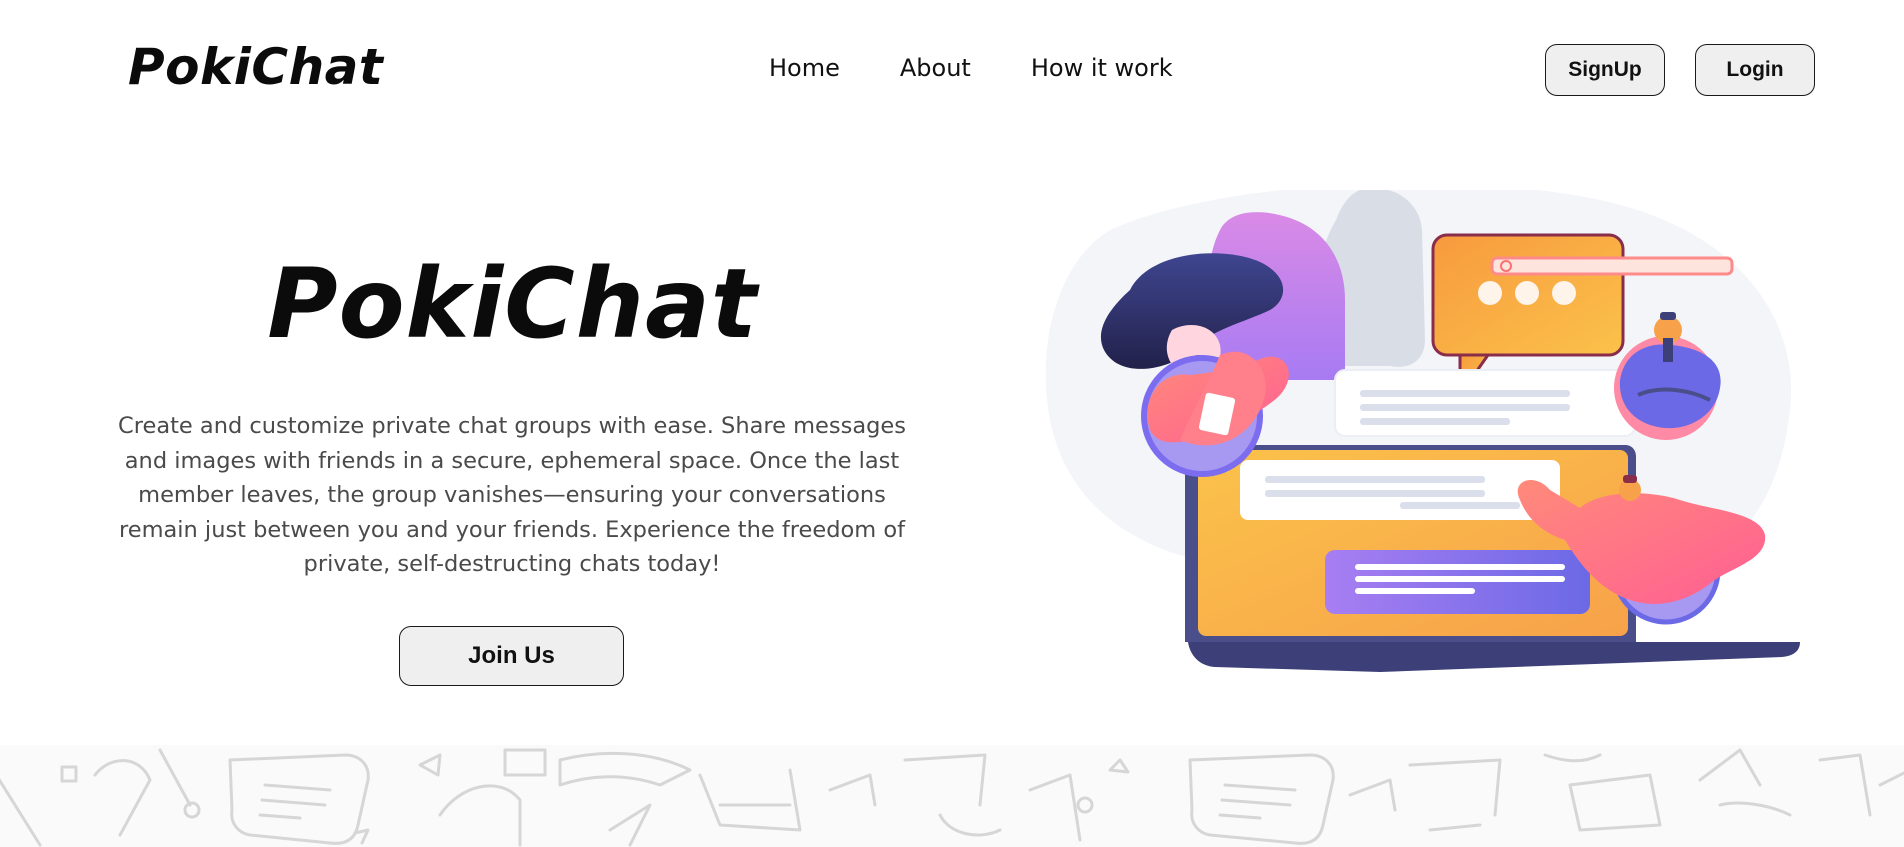 The width and height of the screenshot is (1904, 847). Describe the element at coordinates (935, 68) in the screenshot. I see `nav-link-about: About` at that location.